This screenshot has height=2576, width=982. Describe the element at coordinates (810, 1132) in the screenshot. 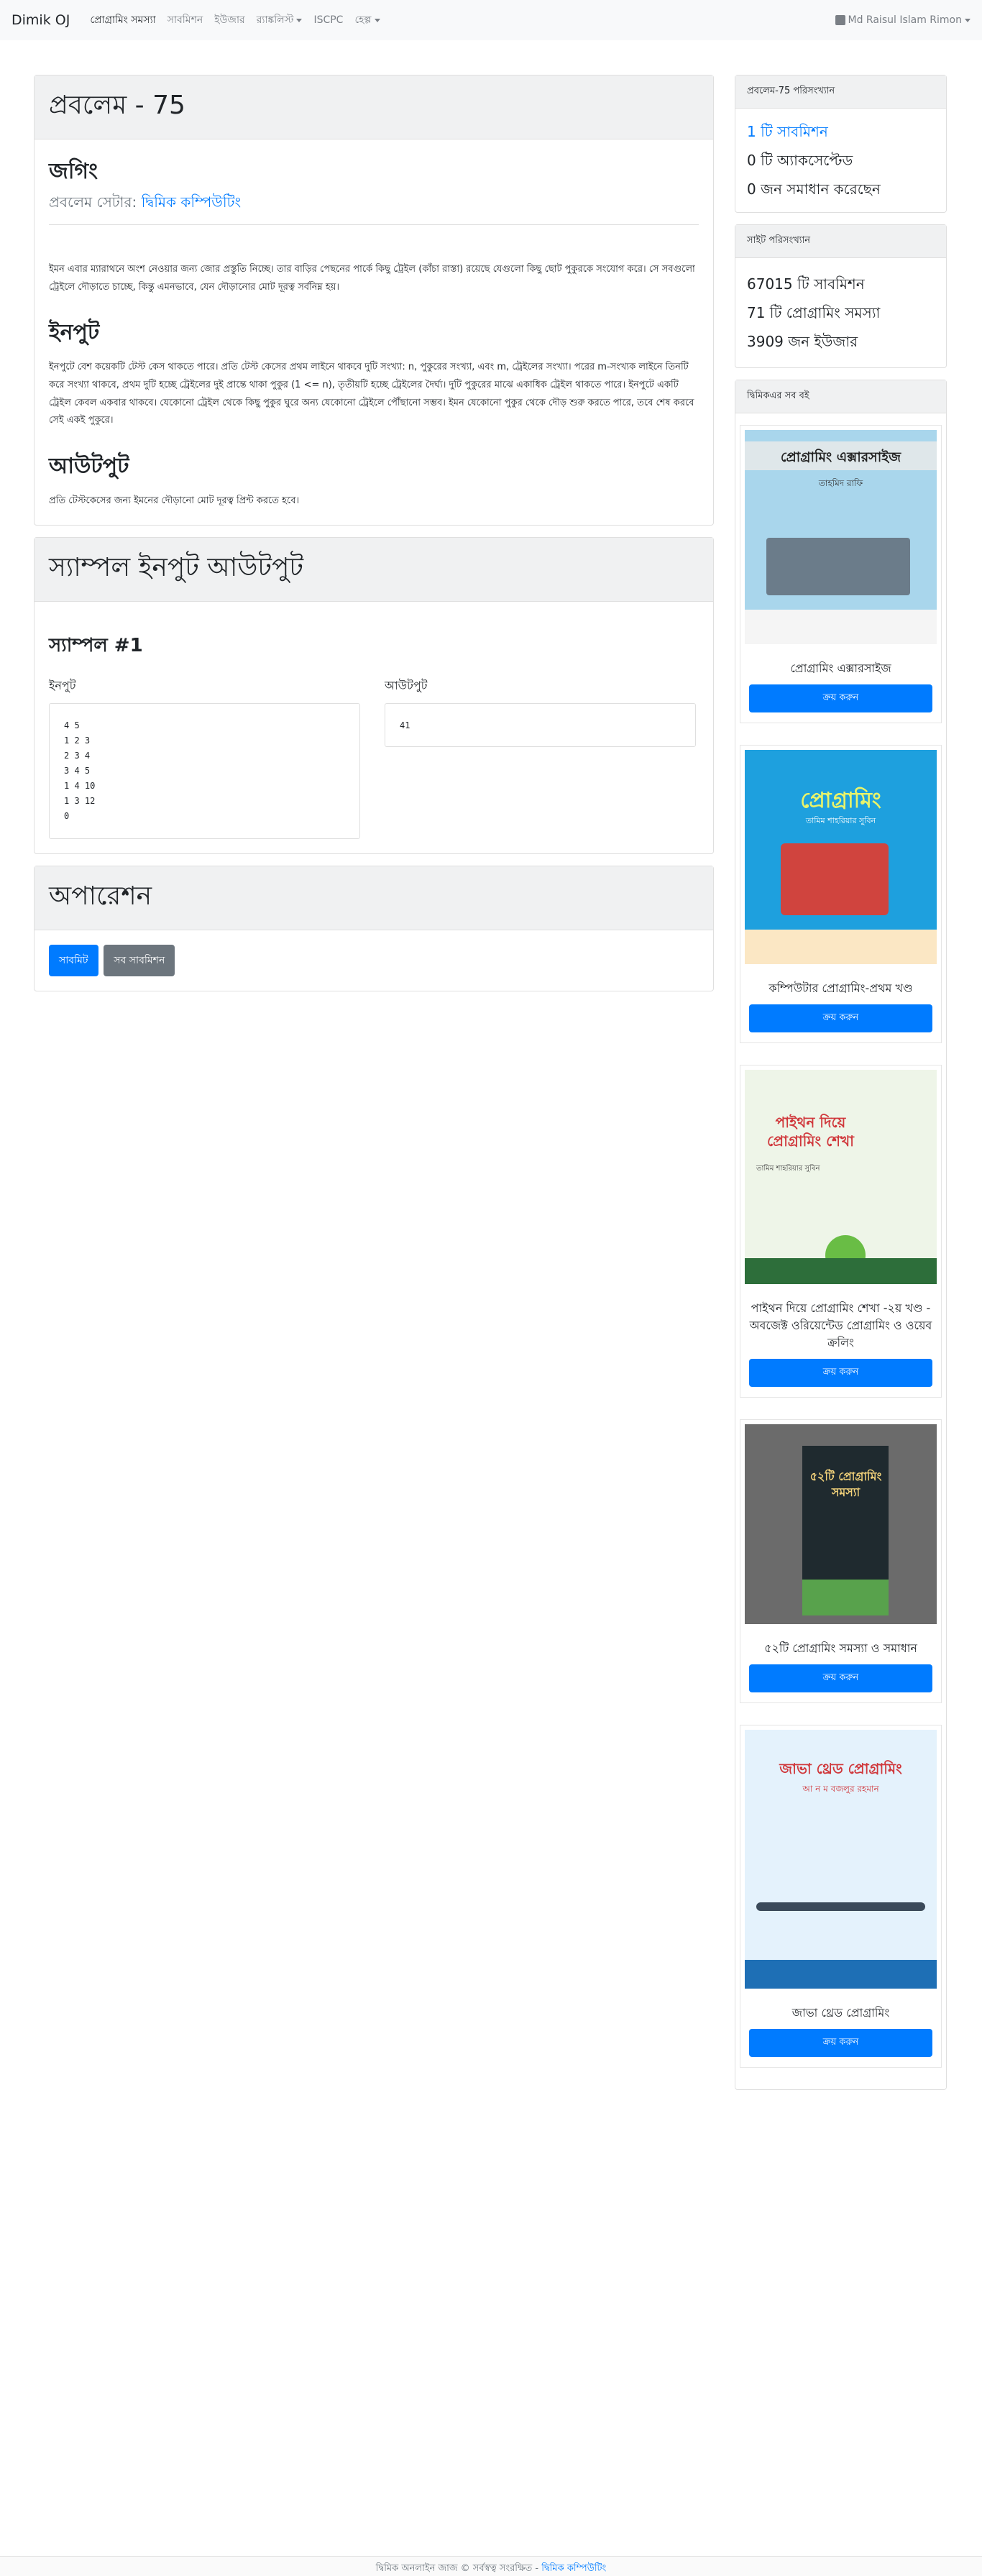

I see `cover-title: পাইথন দিয়ে প্রোগ্রামিং শেখা` at that location.